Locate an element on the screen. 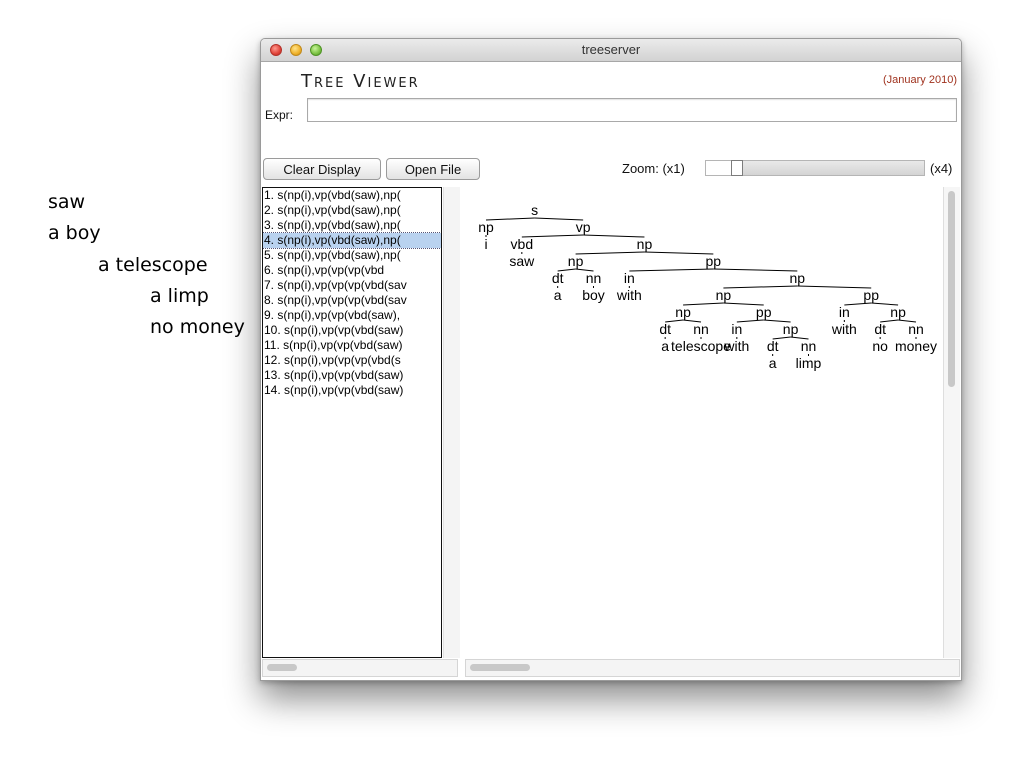 This screenshot has height=768, width=1024. zoom-label: Zoom: (x1) is located at coordinates (653, 168).